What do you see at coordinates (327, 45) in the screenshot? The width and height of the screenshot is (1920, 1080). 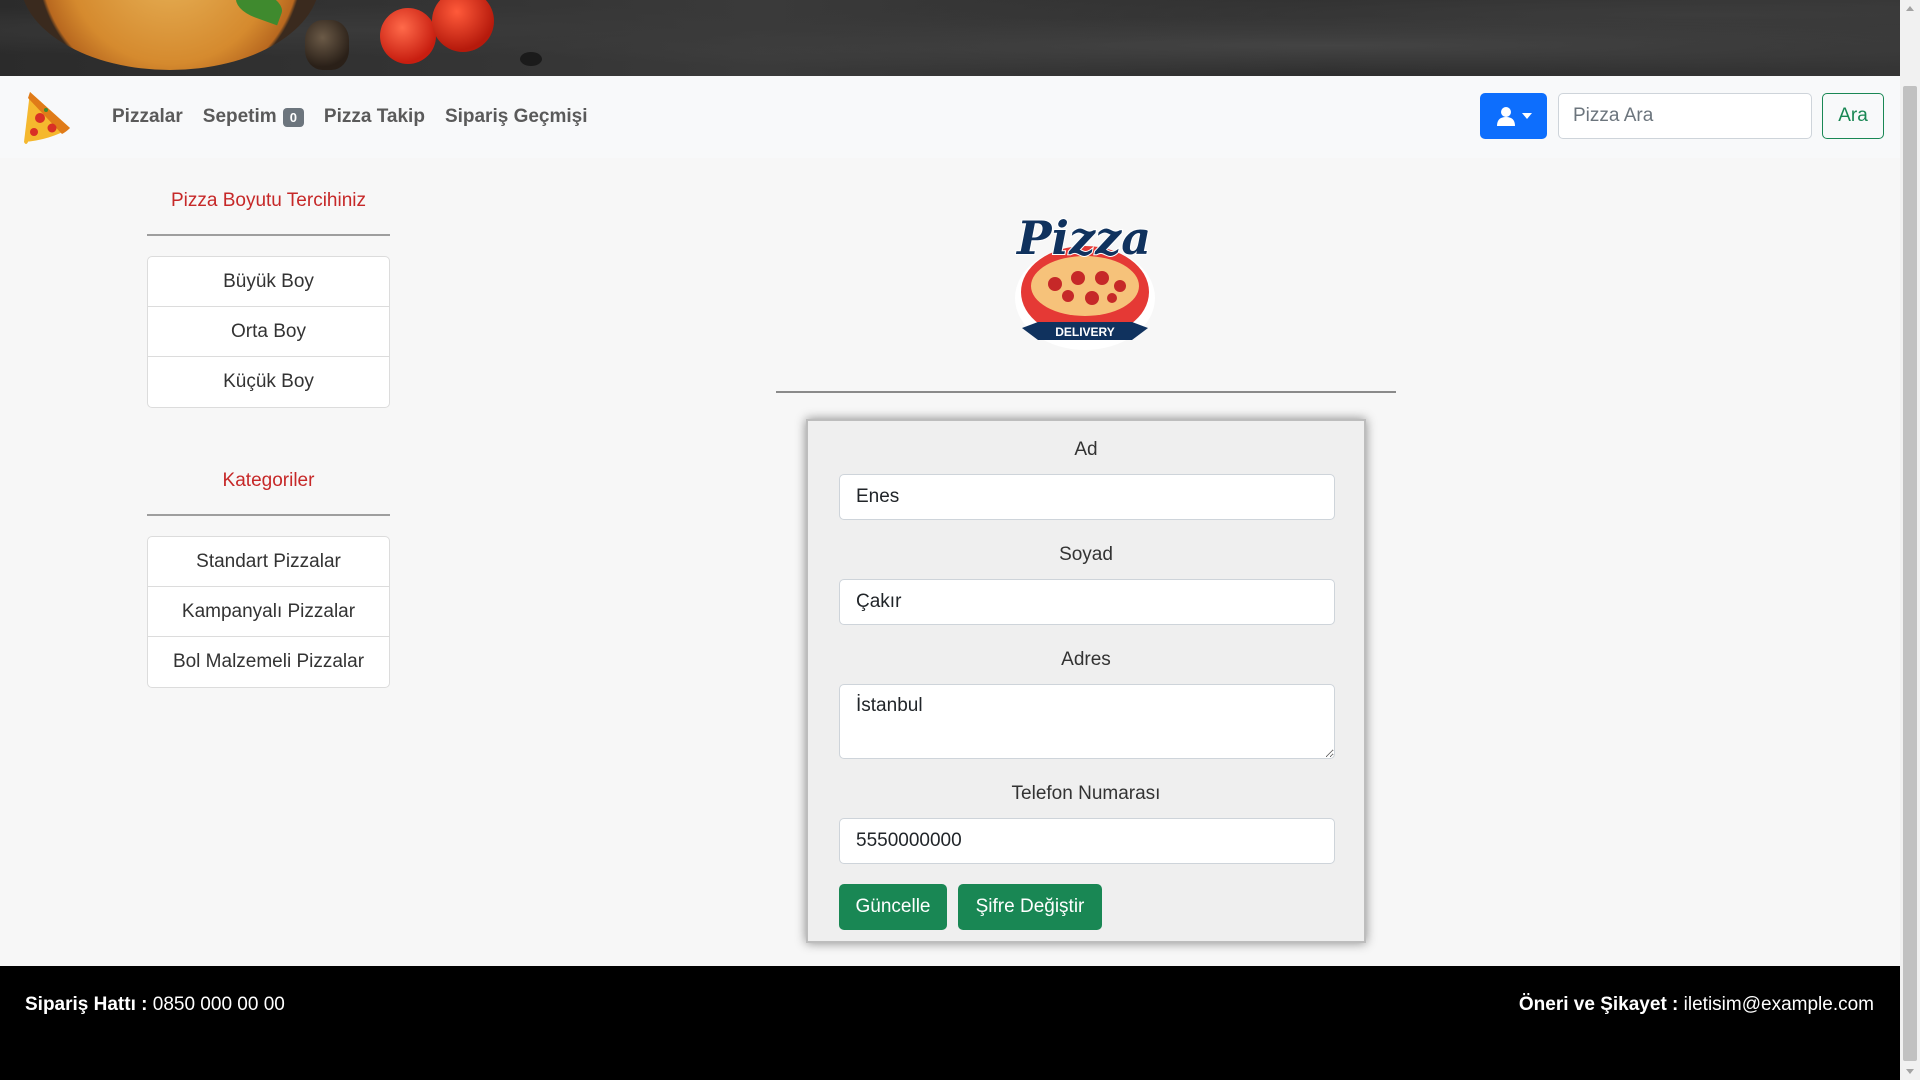 I see `hero-pepper-jar` at bounding box center [327, 45].